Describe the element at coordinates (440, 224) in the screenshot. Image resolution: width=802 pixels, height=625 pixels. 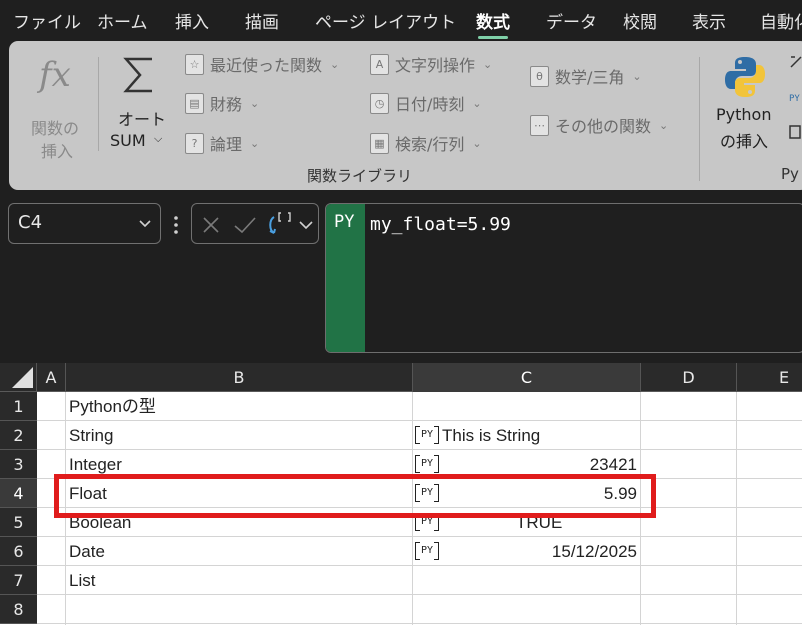
I see `formula-text: my_float=5.99` at that location.